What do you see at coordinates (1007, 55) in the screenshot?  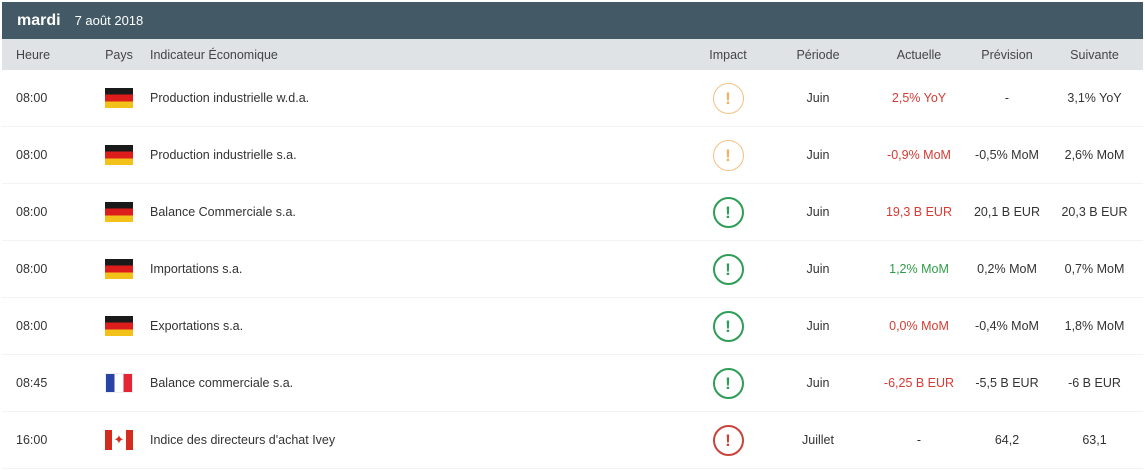 I see `column-header-forecast: Prévision` at bounding box center [1007, 55].